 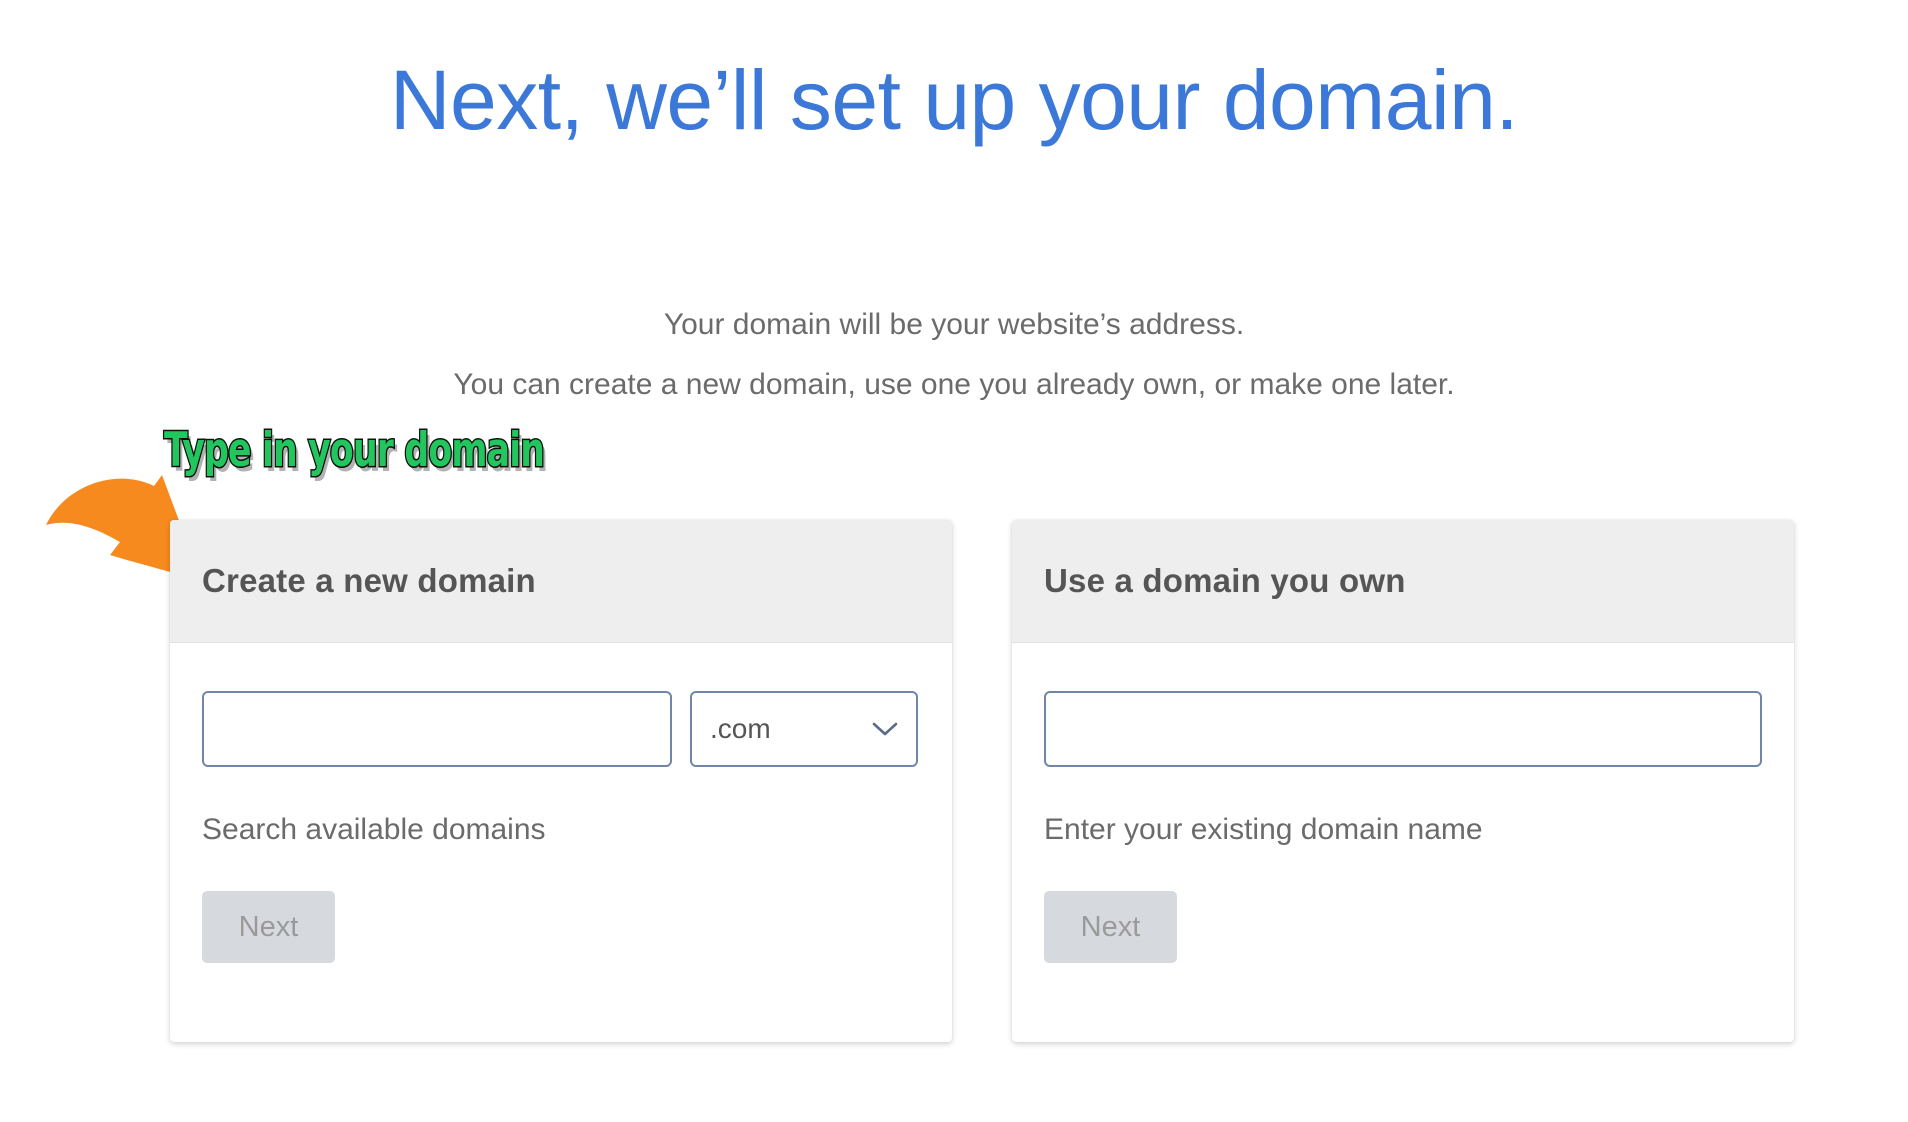 I want to click on existing-domain-field-row, so click(x=1403, y=729).